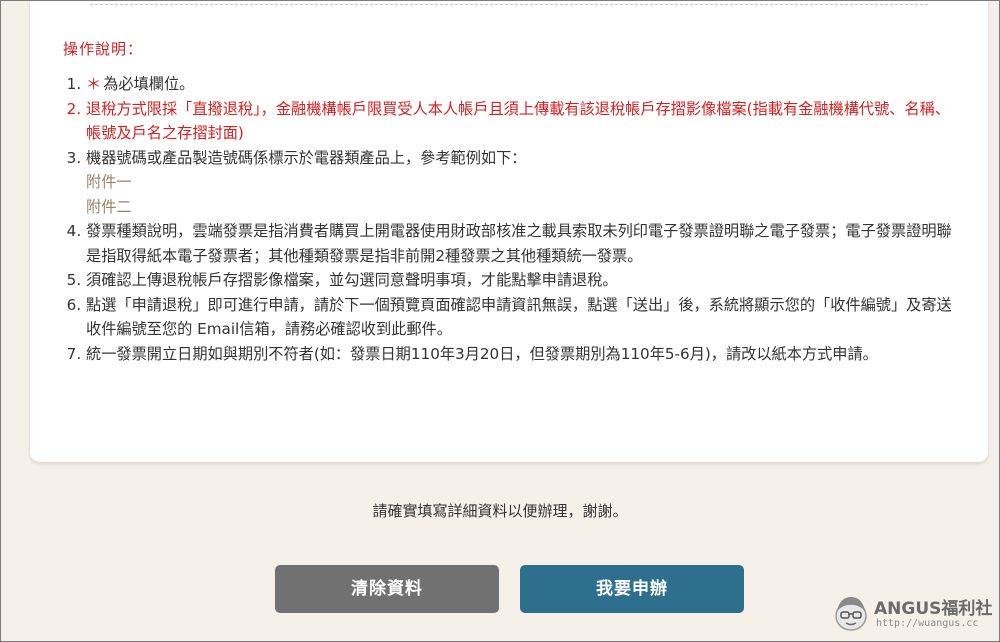  I want to click on note-item-1: ＊為必填欄位。, so click(523, 84).